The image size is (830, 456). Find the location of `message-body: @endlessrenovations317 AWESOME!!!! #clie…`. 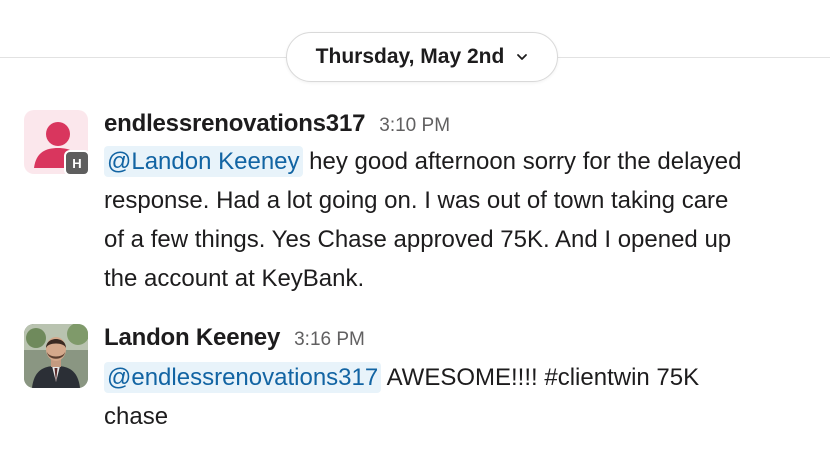

message-body: @endlessrenovations317 AWESOME!!!! #clie… is located at coordinates (454, 397).